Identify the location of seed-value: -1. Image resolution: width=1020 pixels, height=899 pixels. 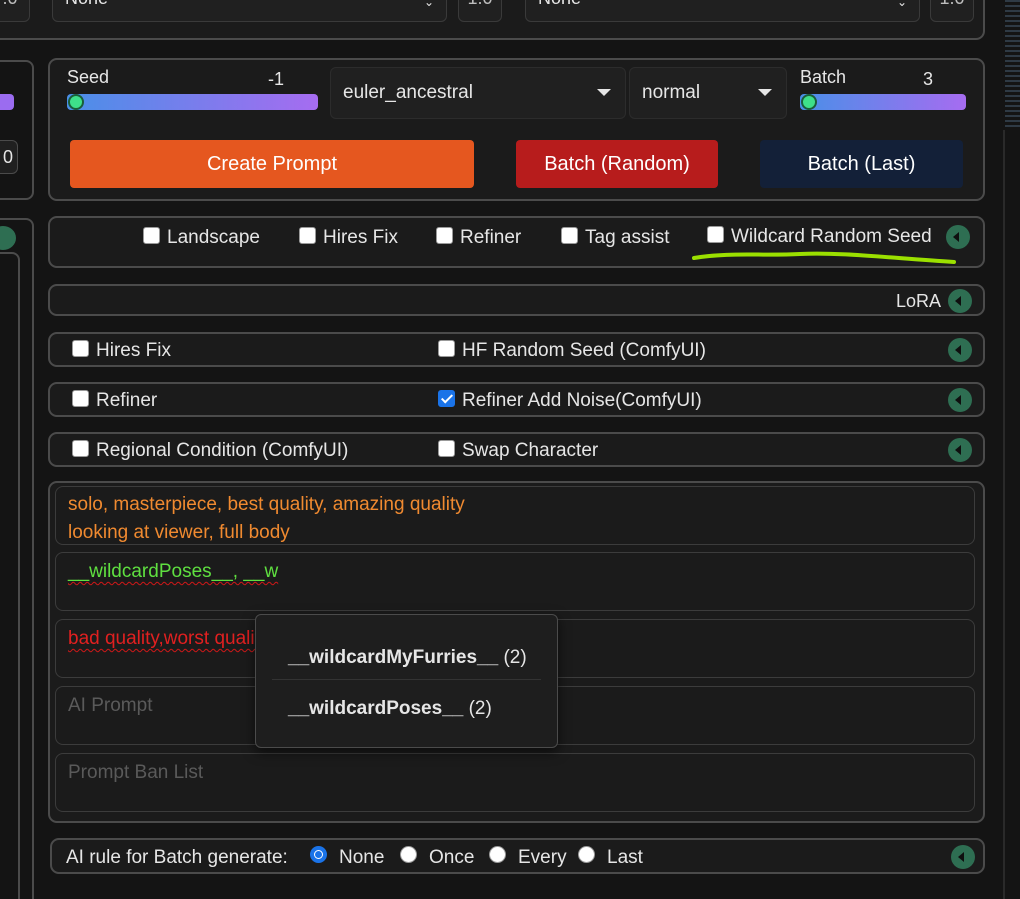
(276, 79).